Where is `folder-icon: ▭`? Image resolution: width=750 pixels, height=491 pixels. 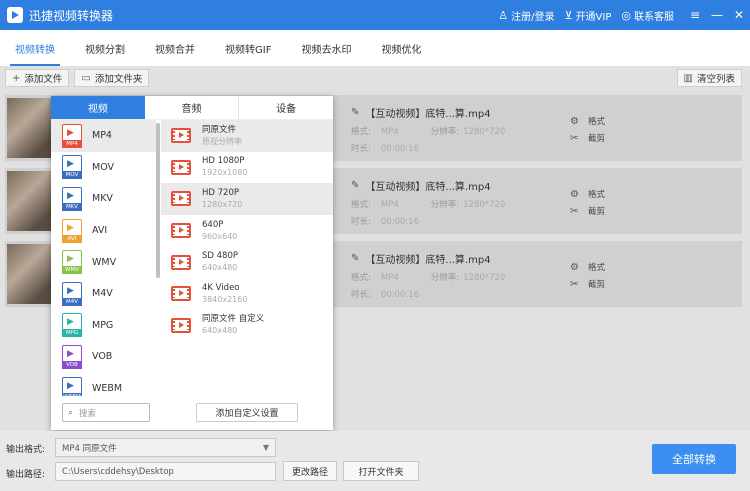 folder-icon: ▭ is located at coordinates (86, 78).